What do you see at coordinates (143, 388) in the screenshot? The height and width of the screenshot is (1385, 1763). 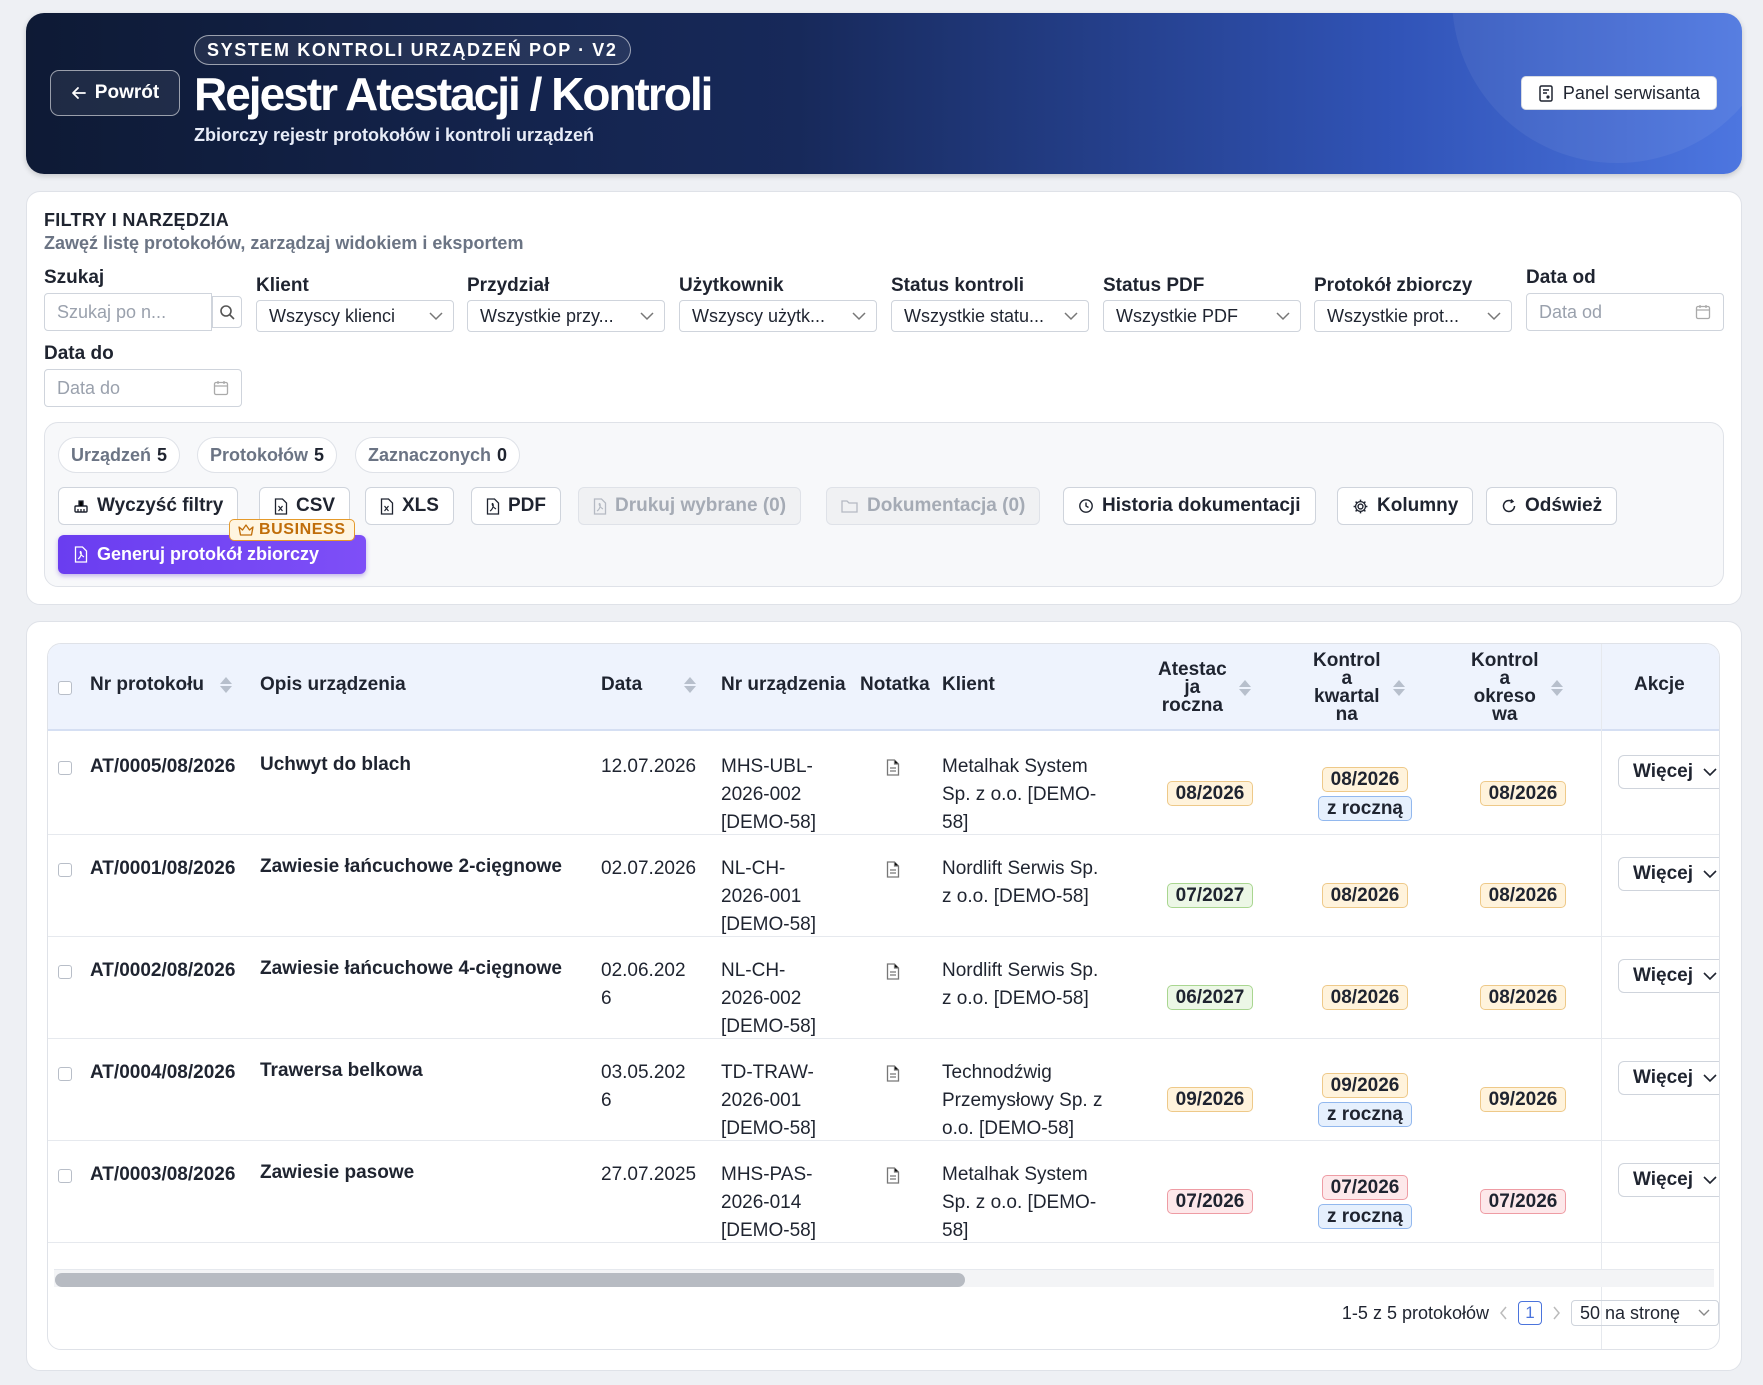 I see `date-to-input: Data do` at bounding box center [143, 388].